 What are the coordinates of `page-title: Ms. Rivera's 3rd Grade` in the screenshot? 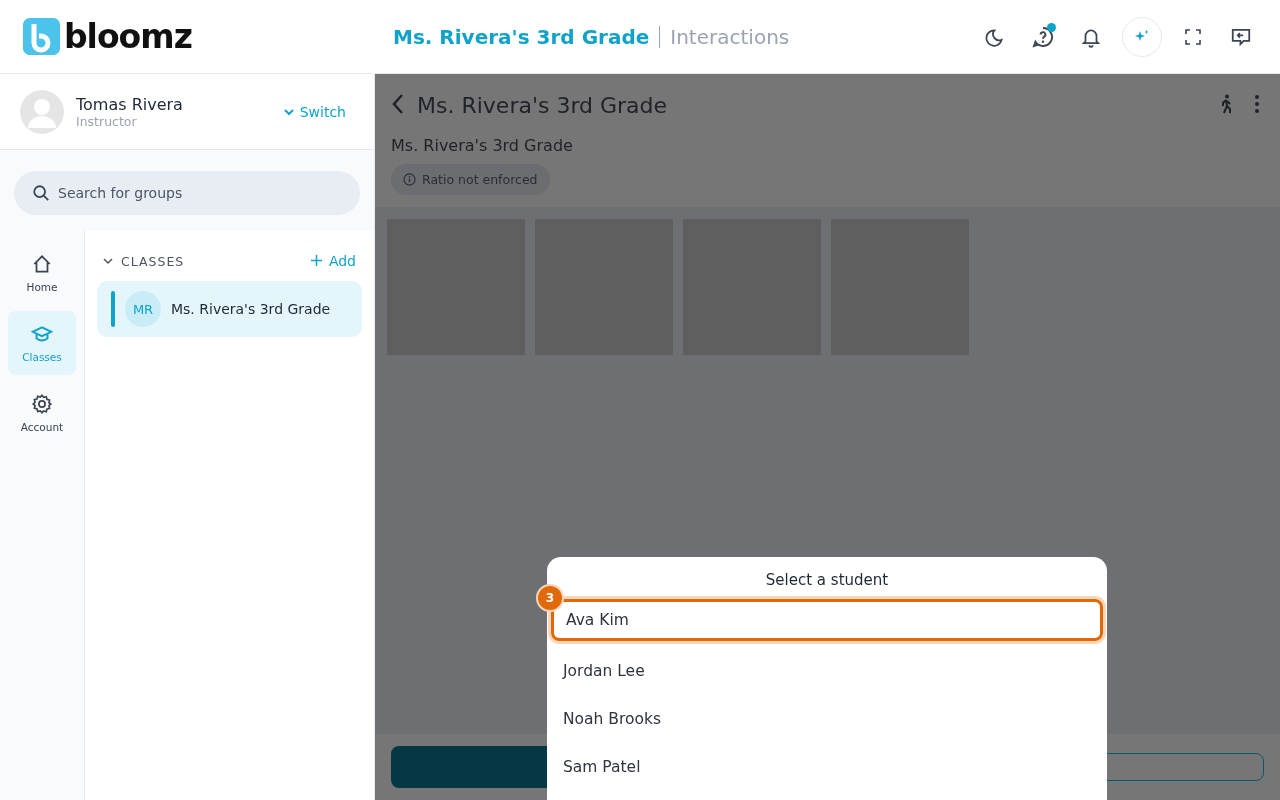 It's located at (543, 105).